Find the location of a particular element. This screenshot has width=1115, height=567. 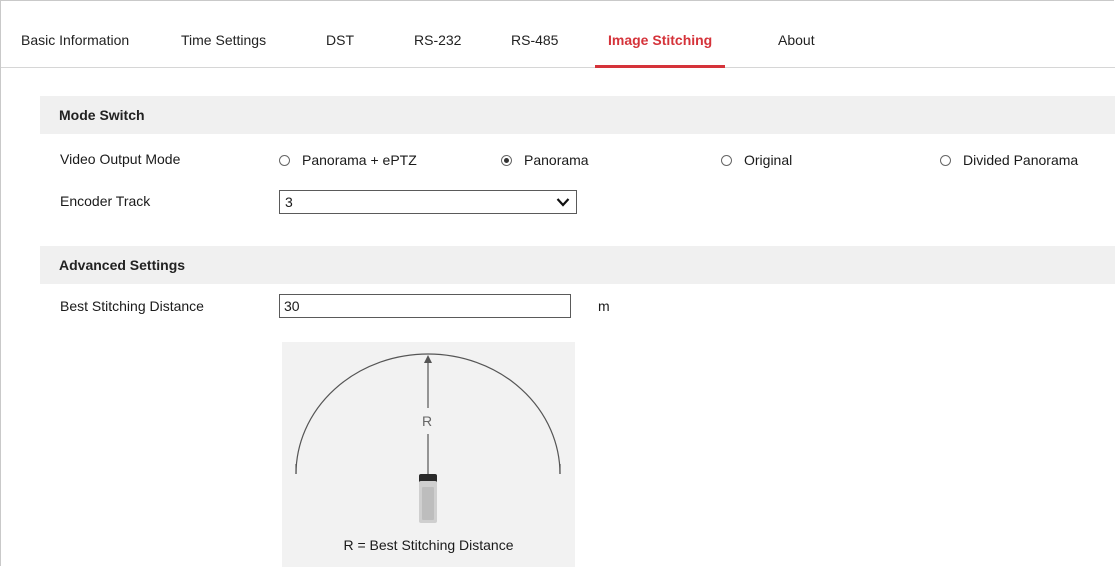

best-stitching-distance-input is located at coordinates (425, 306).